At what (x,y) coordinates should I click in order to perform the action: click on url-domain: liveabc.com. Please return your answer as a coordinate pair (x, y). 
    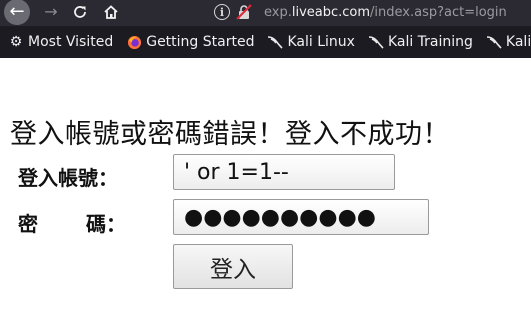
    Looking at the image, I should click on (331, 12).